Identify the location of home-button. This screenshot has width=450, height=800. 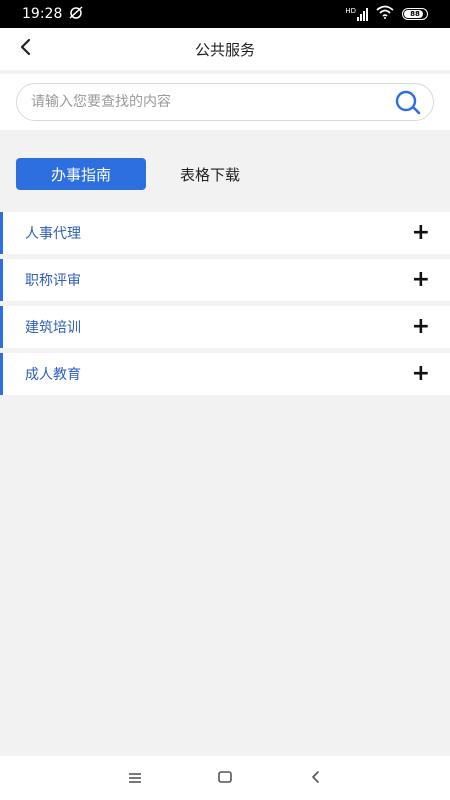
(225, 778).